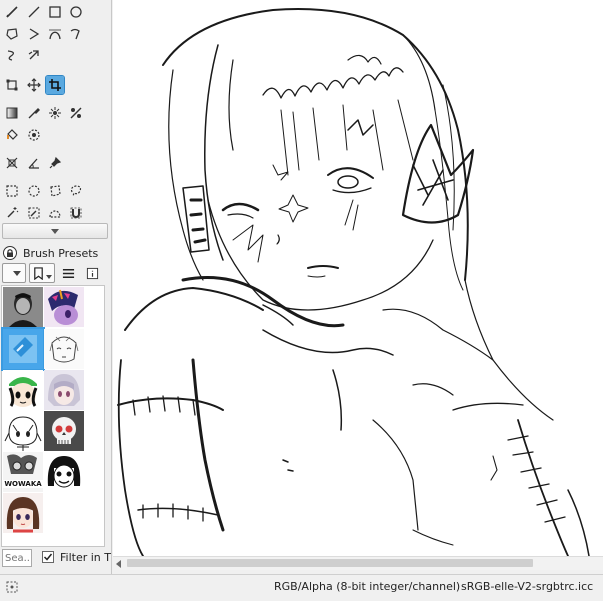  I want to click on tag-dropdown, so click(14, 273).